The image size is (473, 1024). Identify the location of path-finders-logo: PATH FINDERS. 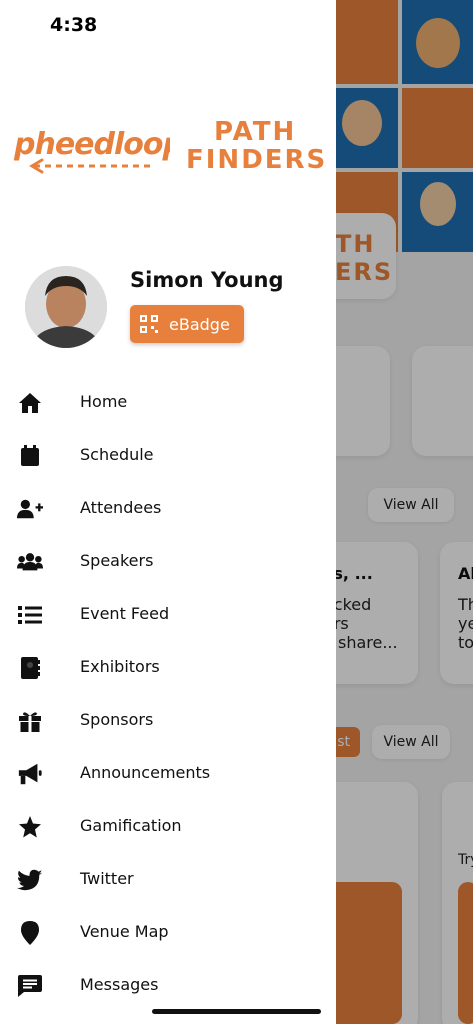
(256, 146).